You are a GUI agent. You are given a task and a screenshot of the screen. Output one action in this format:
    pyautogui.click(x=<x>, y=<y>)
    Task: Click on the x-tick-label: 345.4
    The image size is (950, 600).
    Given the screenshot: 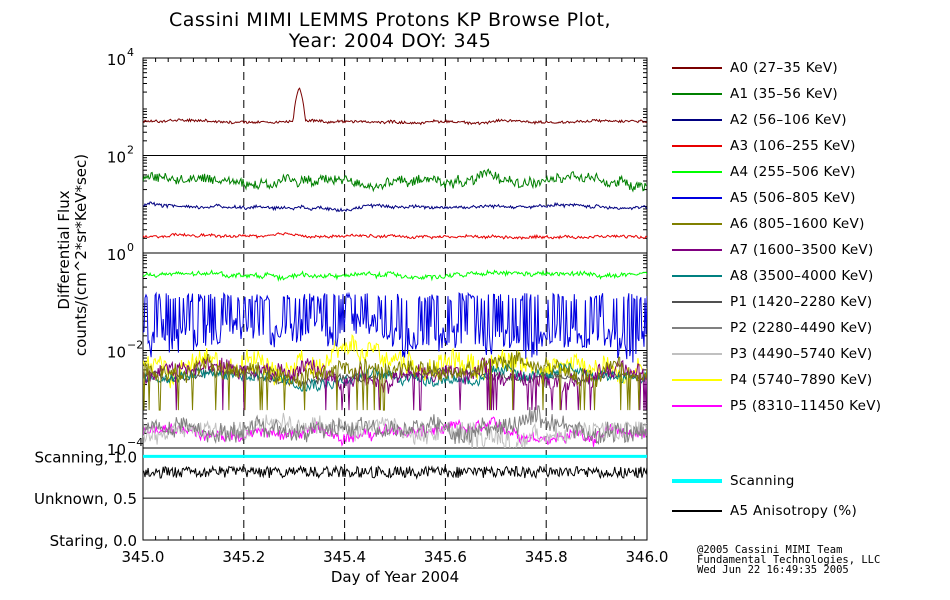 What is the action you would take?
    pyautogui.click(x=344, y=557)
    